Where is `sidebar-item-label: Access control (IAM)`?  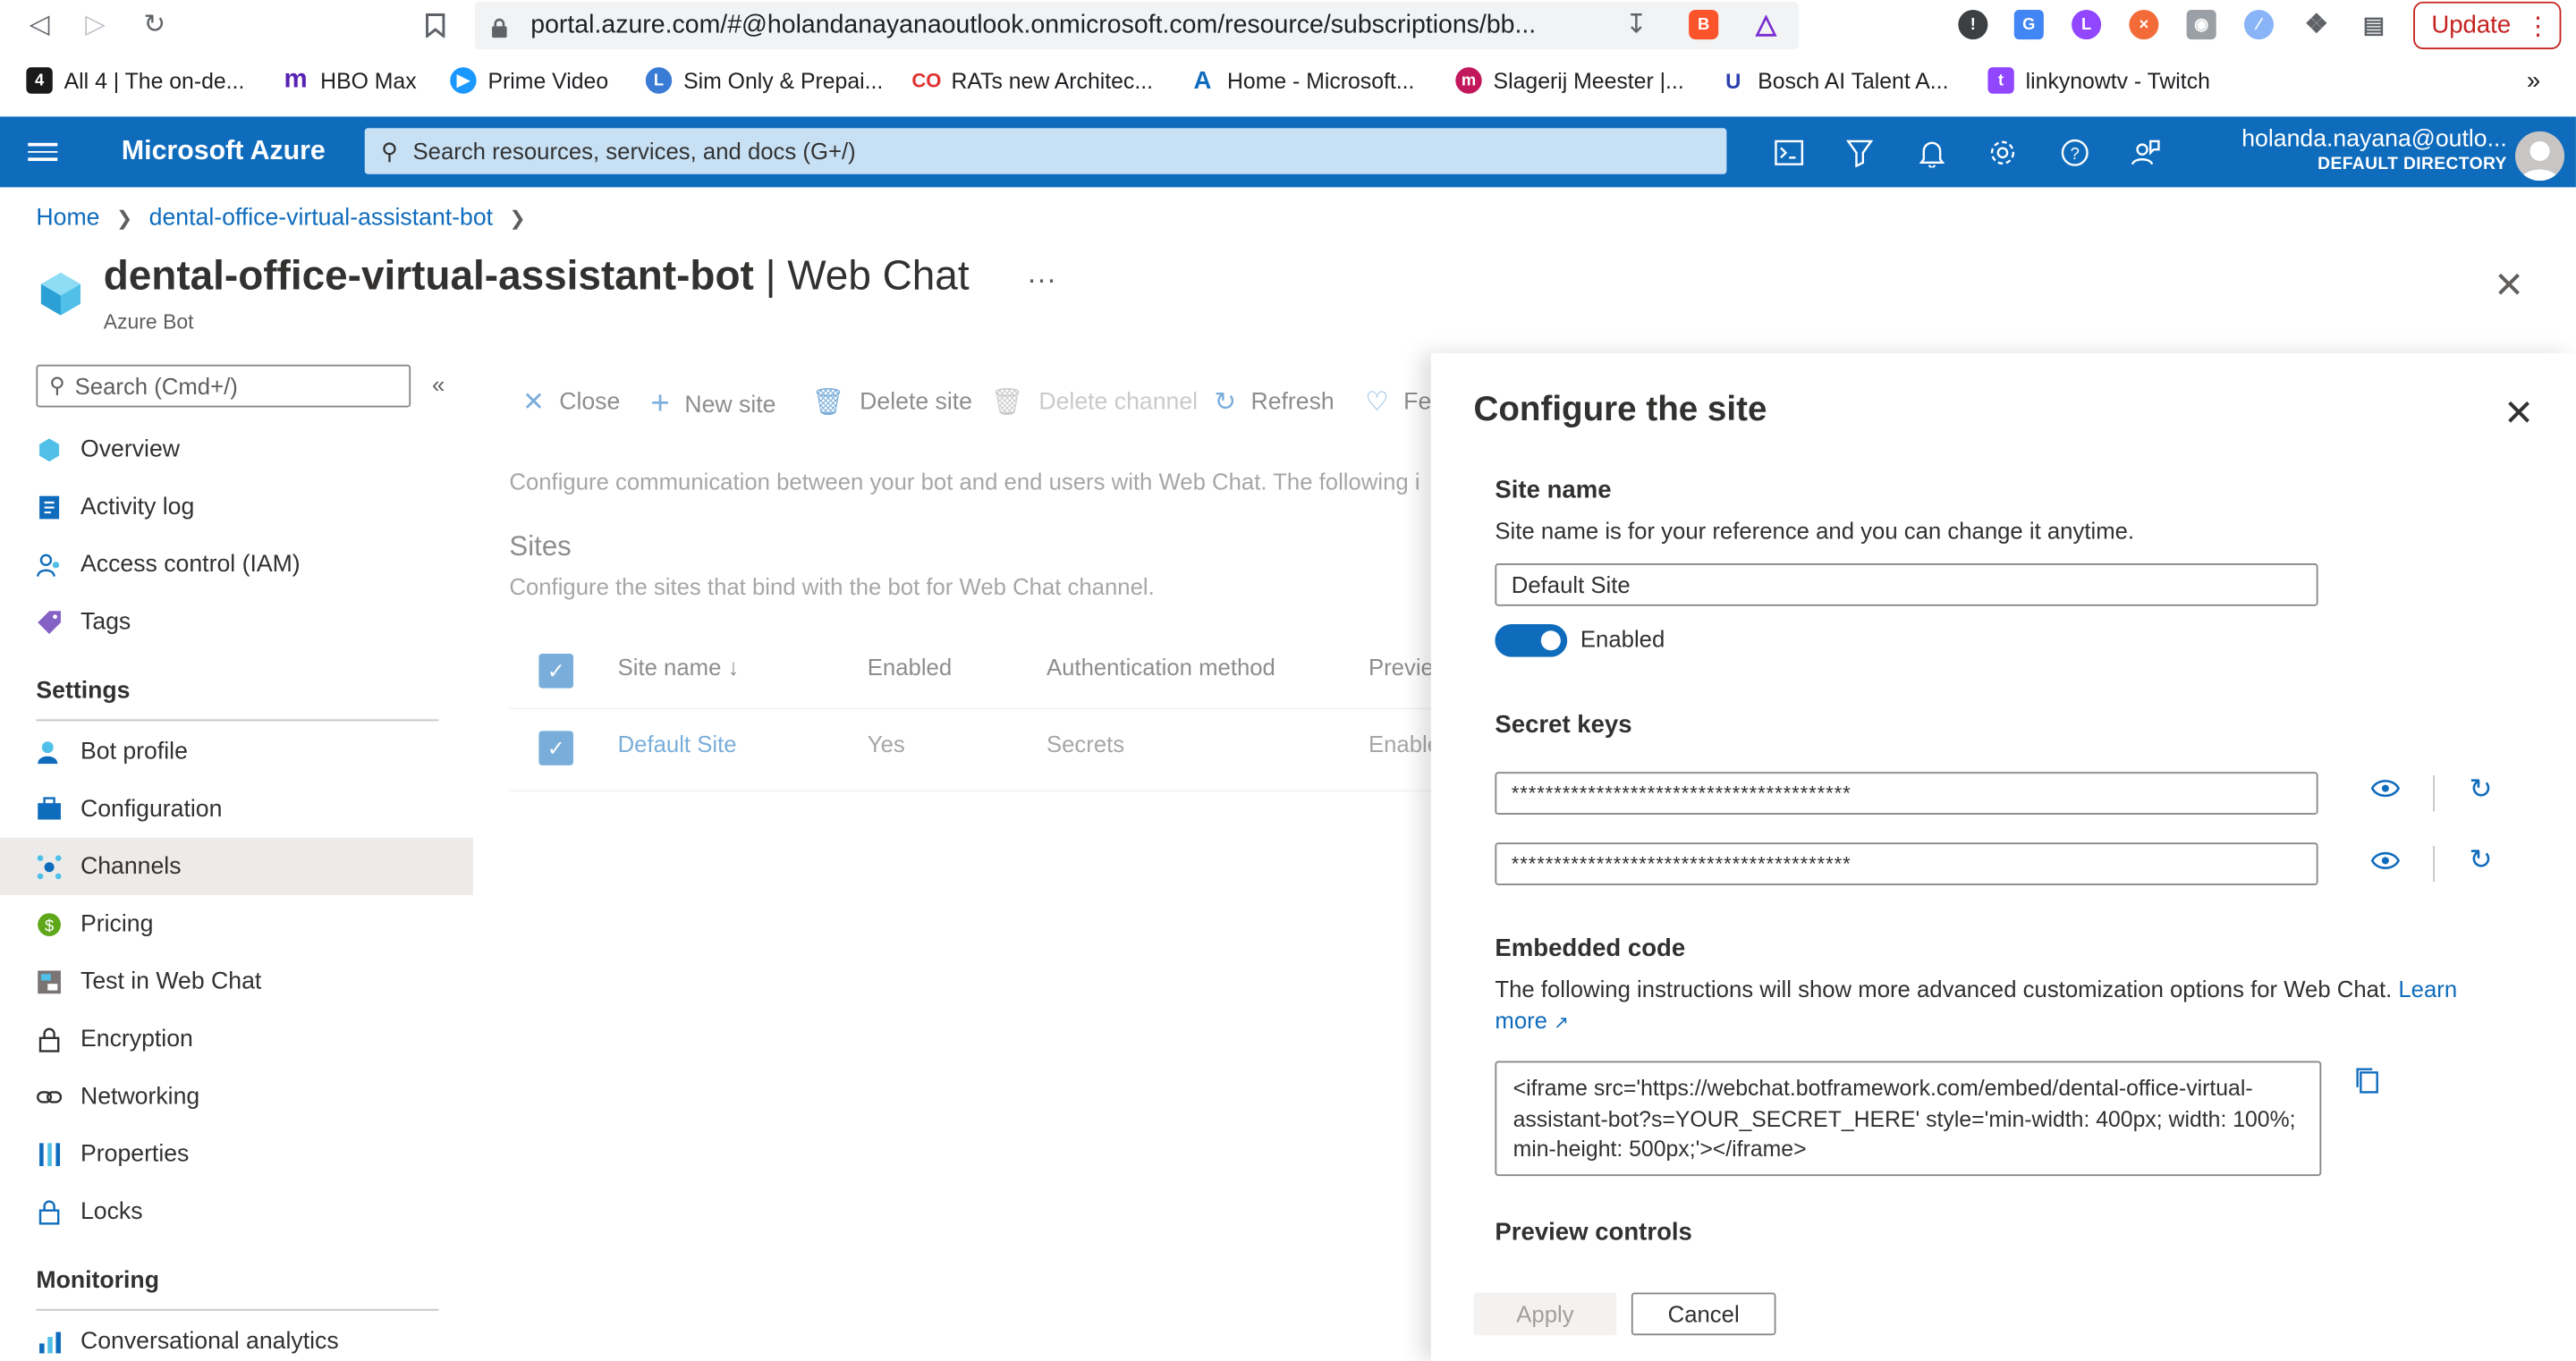 sidebar-item-label: Access control (IAM) is located at coordinates (190, 564).